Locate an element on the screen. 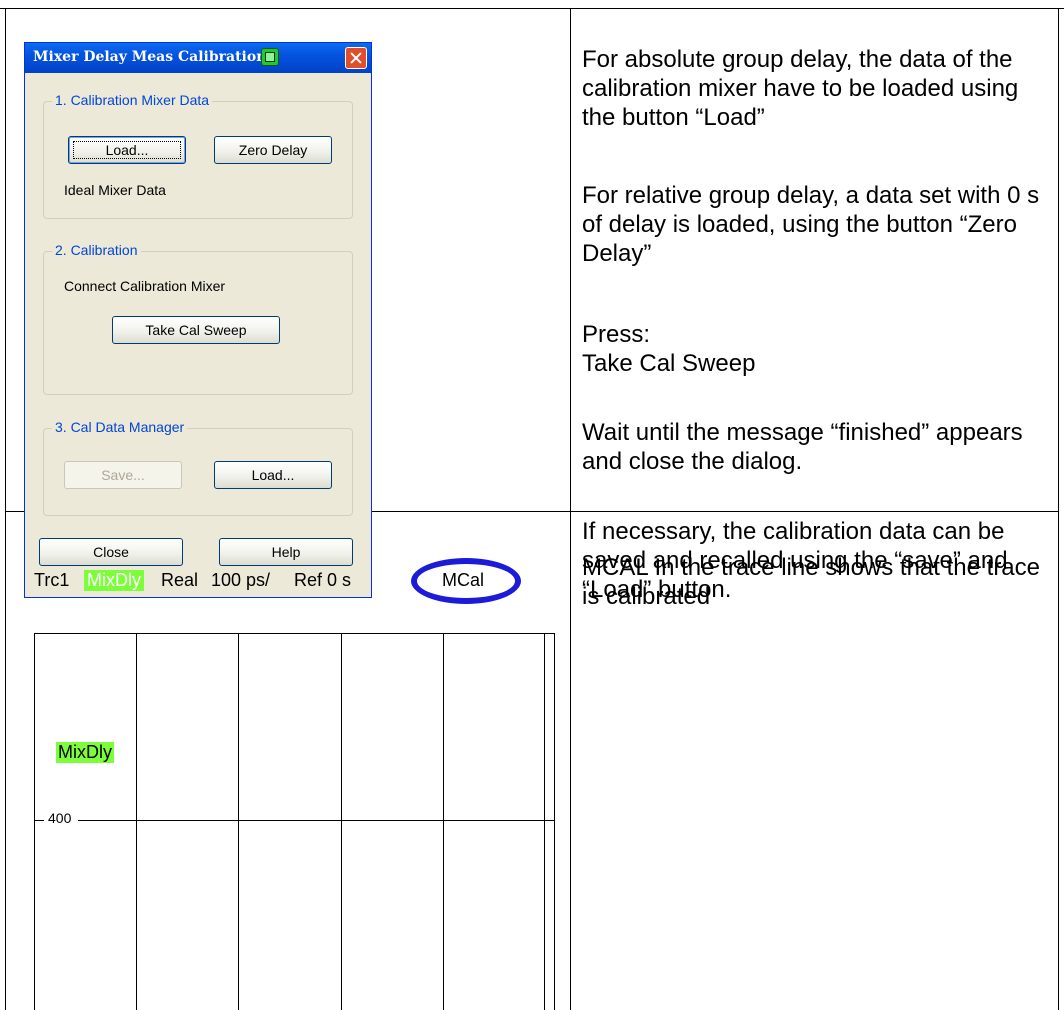  table-top-border is located at coordinates (532, 8).